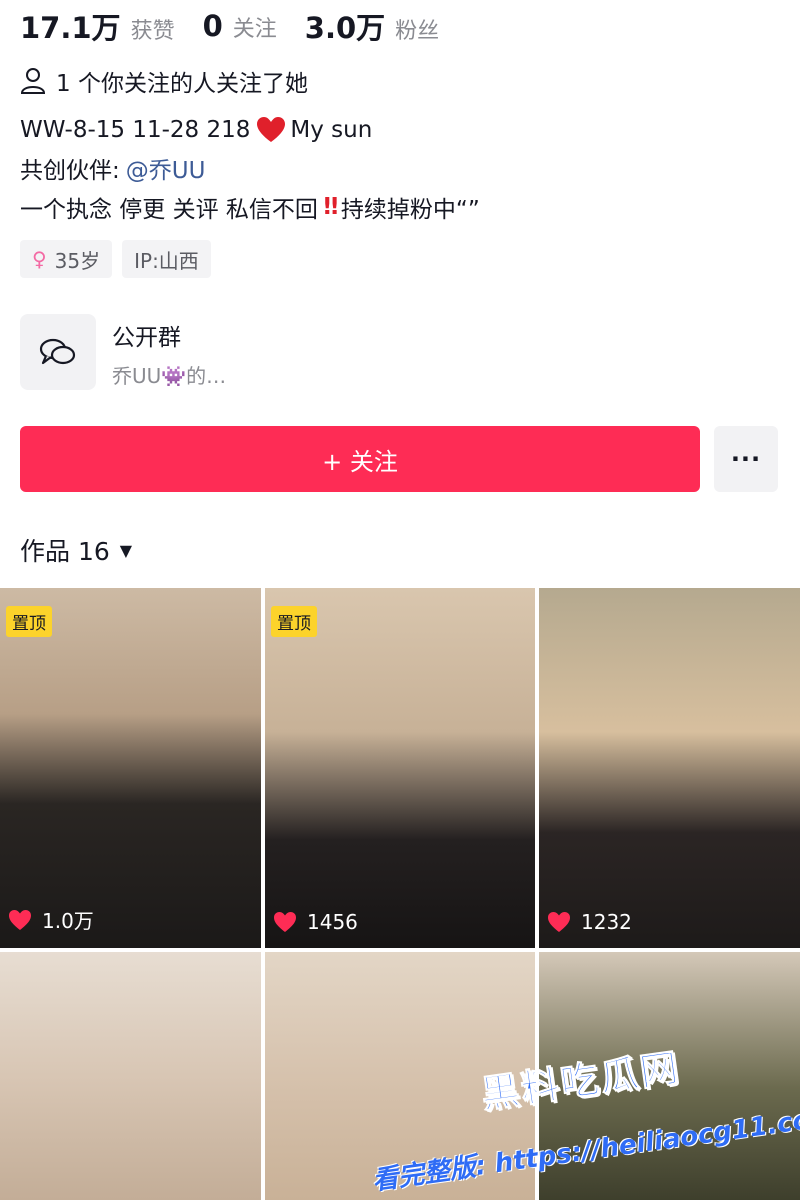 This screenshot has height=1200, width=800. I want to click on stat-likes-value: 17.1万, so click(70, 28).